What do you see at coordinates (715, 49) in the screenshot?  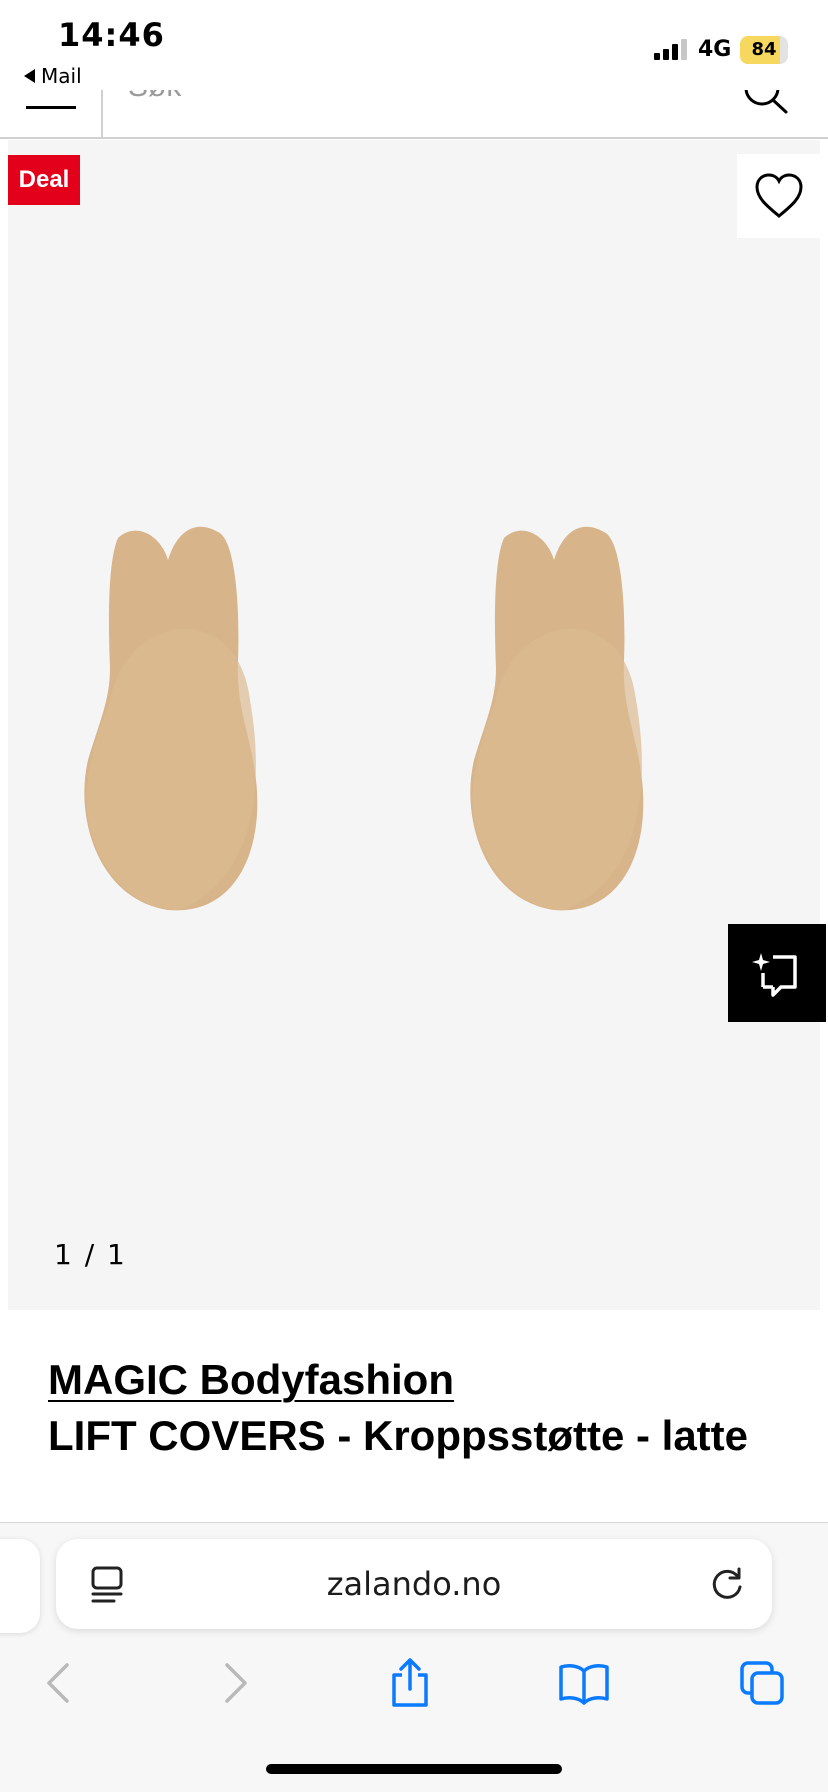 I see `network-type: 4G` at bounding box center [715, 49].